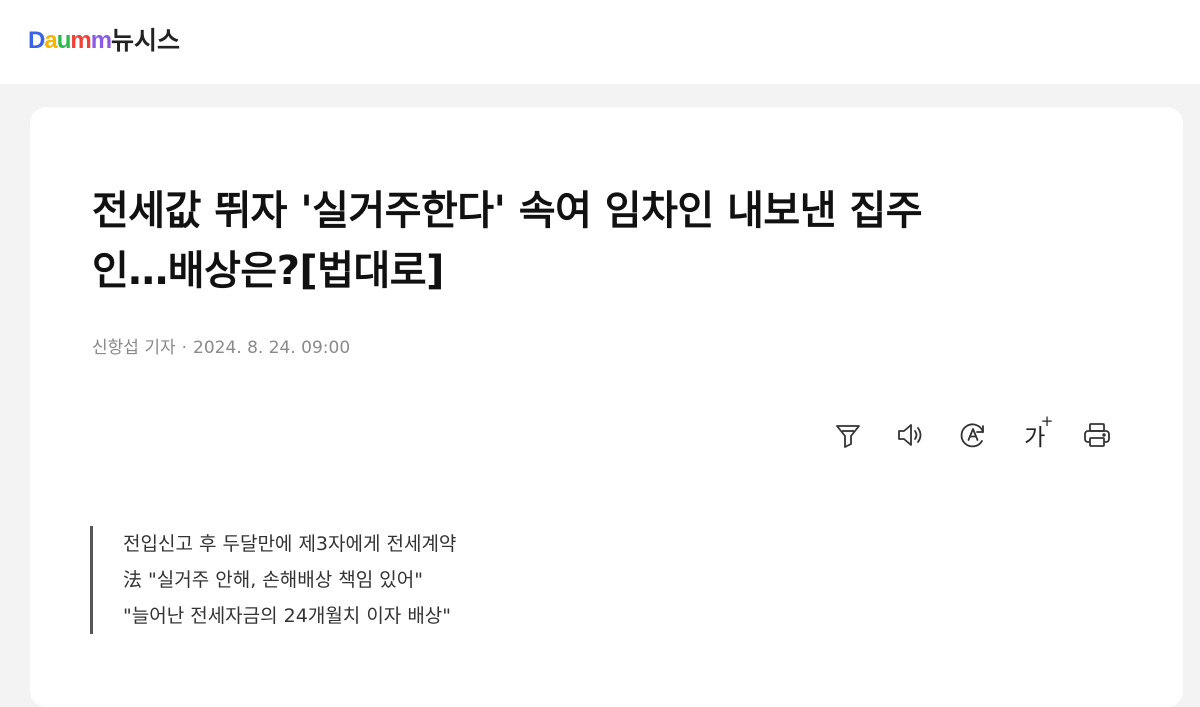 This screenshot has width=1200, height=707. What do you see at coordinates (1047, 421) in the screenshot?
I see `font-size-plus: +` at bounding box center [1047, 421].